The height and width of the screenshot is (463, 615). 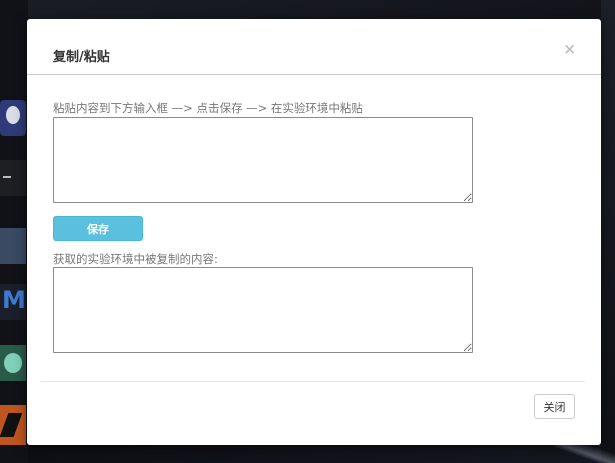 I want to click on folder-icon, so click(x=13, y=246).